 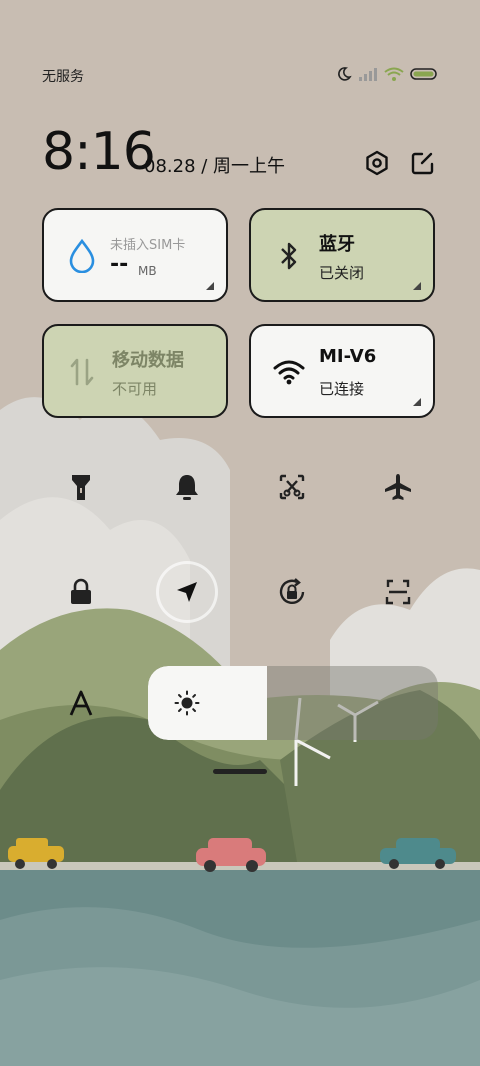 I want to click on status-bar: 无服务, so click(x=240, y=76).